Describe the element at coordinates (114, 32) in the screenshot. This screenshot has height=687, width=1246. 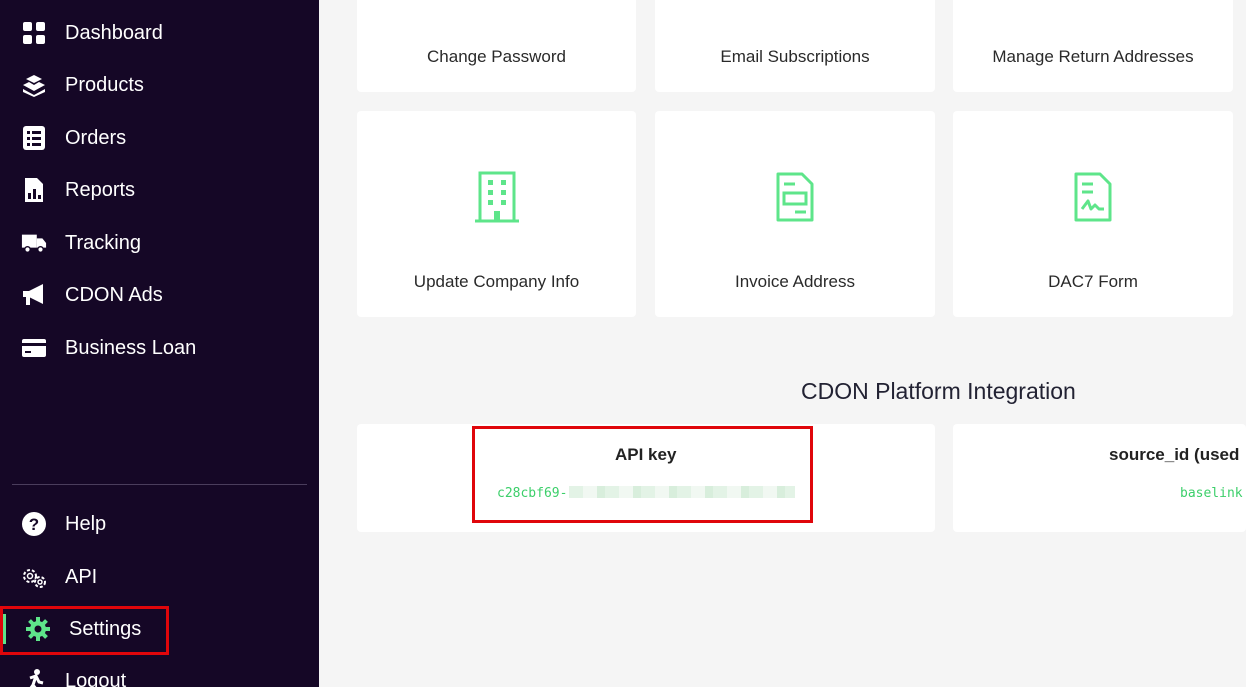
I see `sidebar-item-label: Dashboard` at that location.